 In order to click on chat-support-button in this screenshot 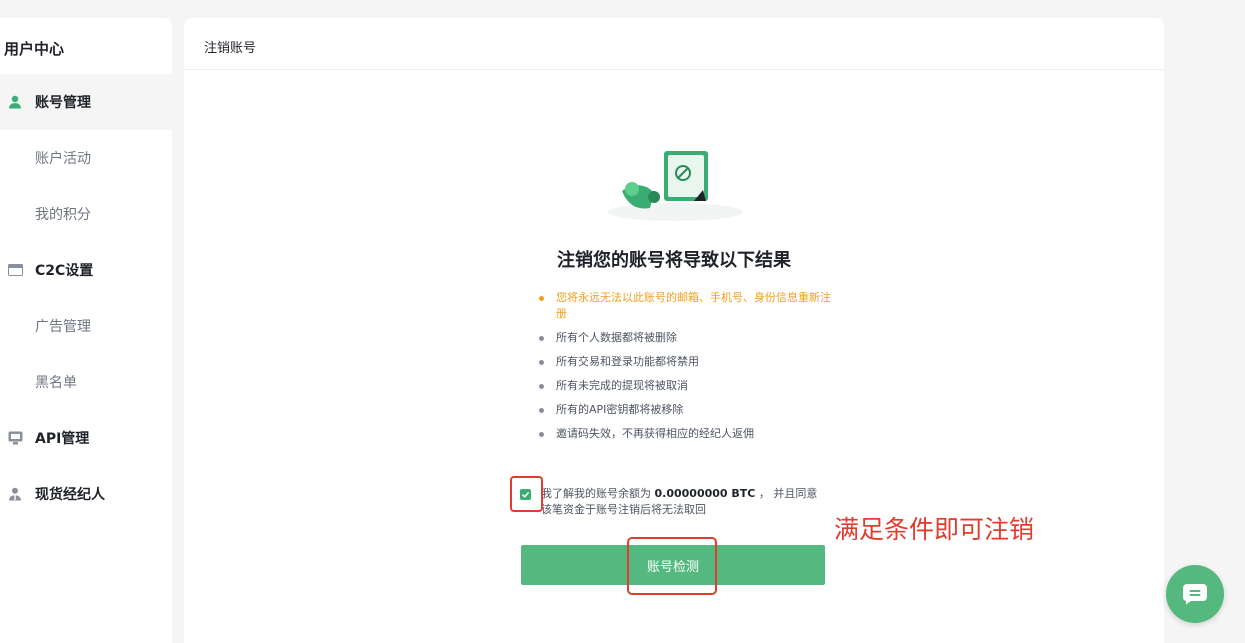, I will do `click(1195, 594)`.